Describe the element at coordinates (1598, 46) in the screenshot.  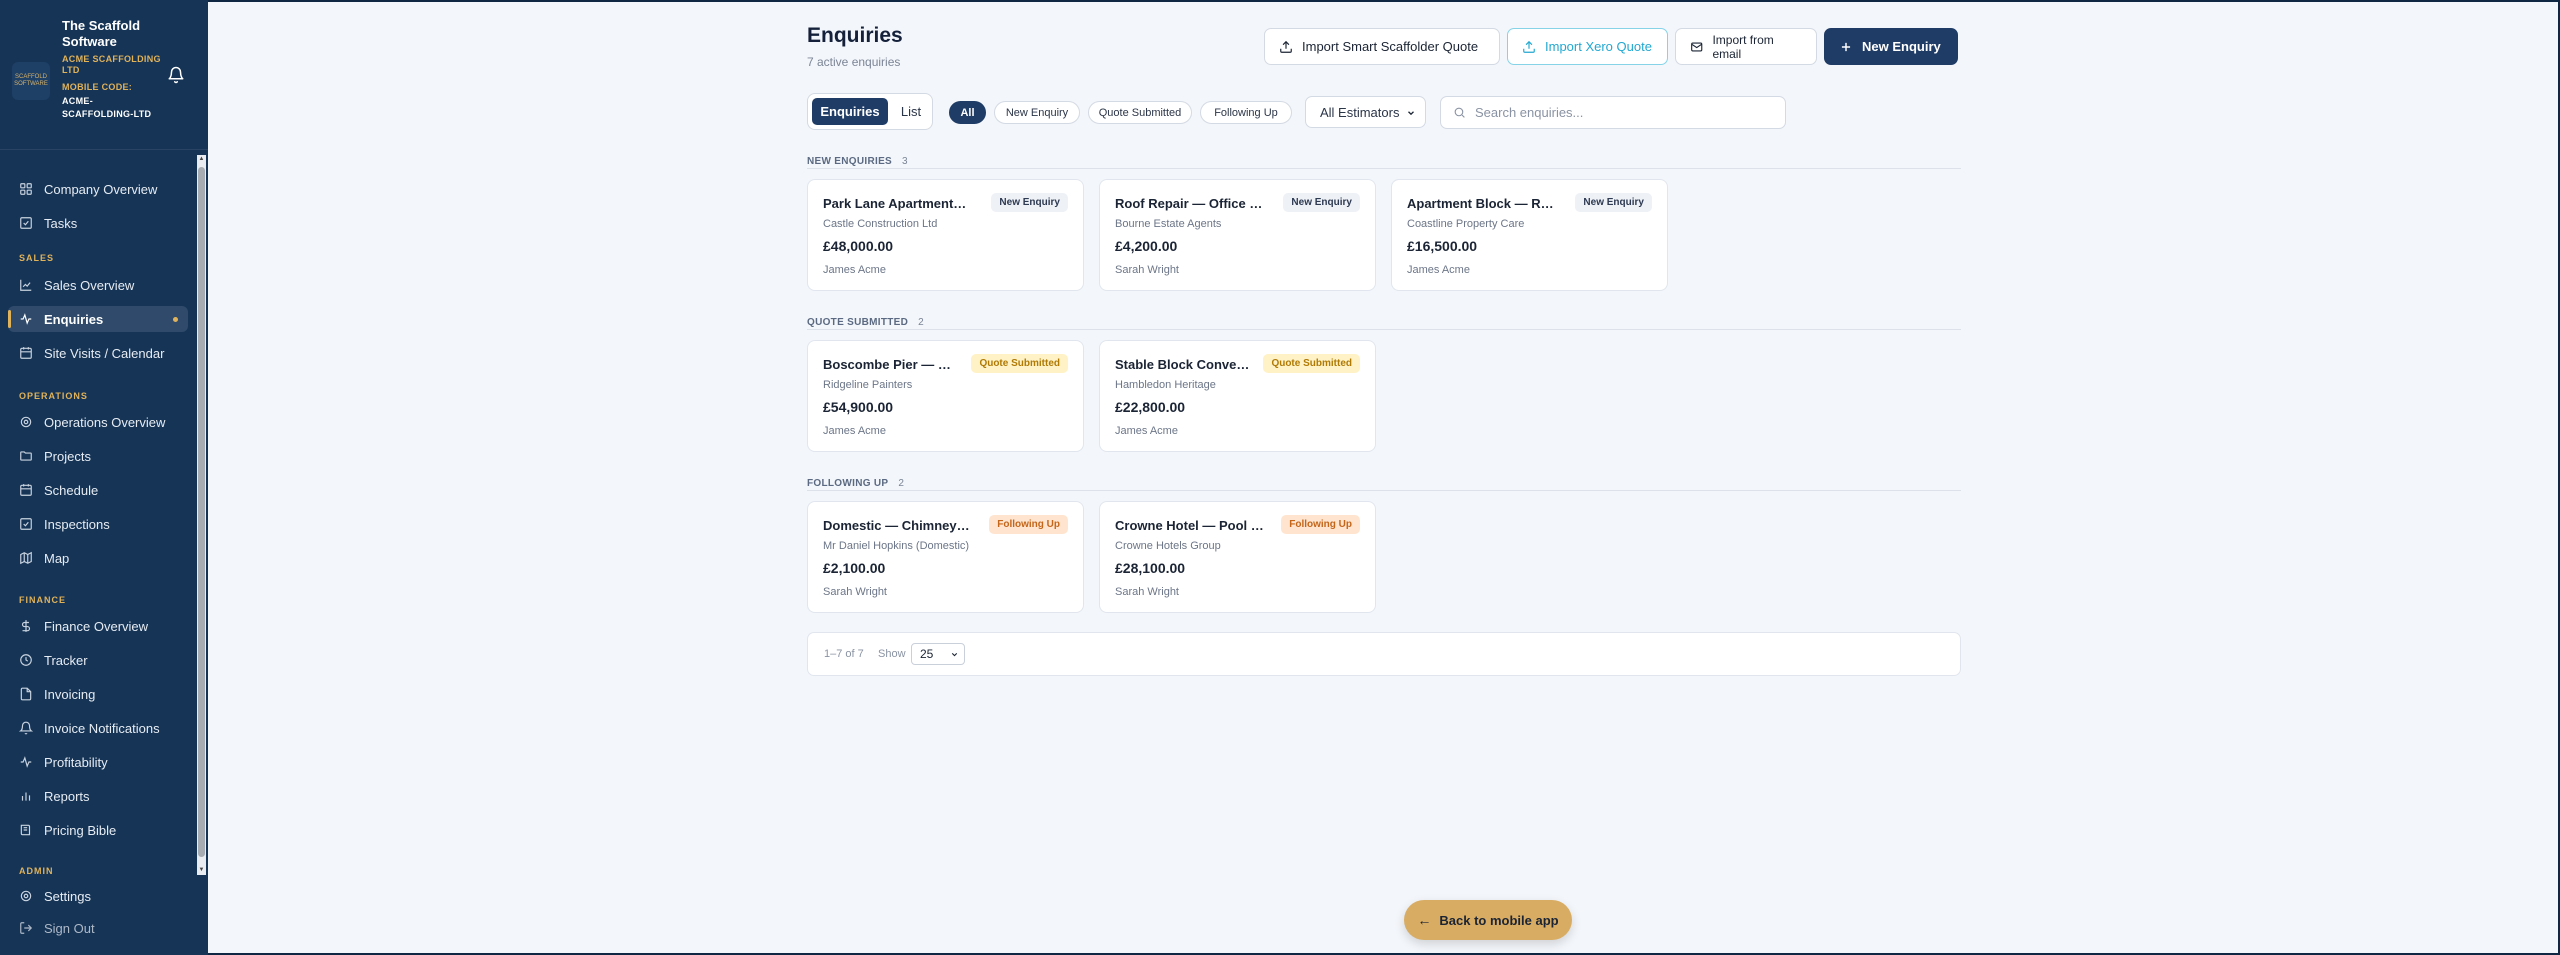
I see `button-label: Import Xero Quote` at that location.